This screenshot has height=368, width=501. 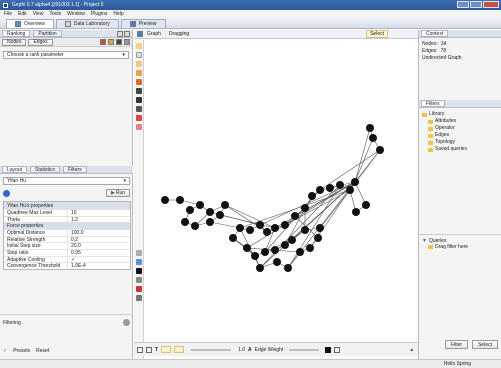 What do you see at coordinates (442, 135) in the screenshot?
I see `tree-item-label: Edges` at bounding box center [442, 135].